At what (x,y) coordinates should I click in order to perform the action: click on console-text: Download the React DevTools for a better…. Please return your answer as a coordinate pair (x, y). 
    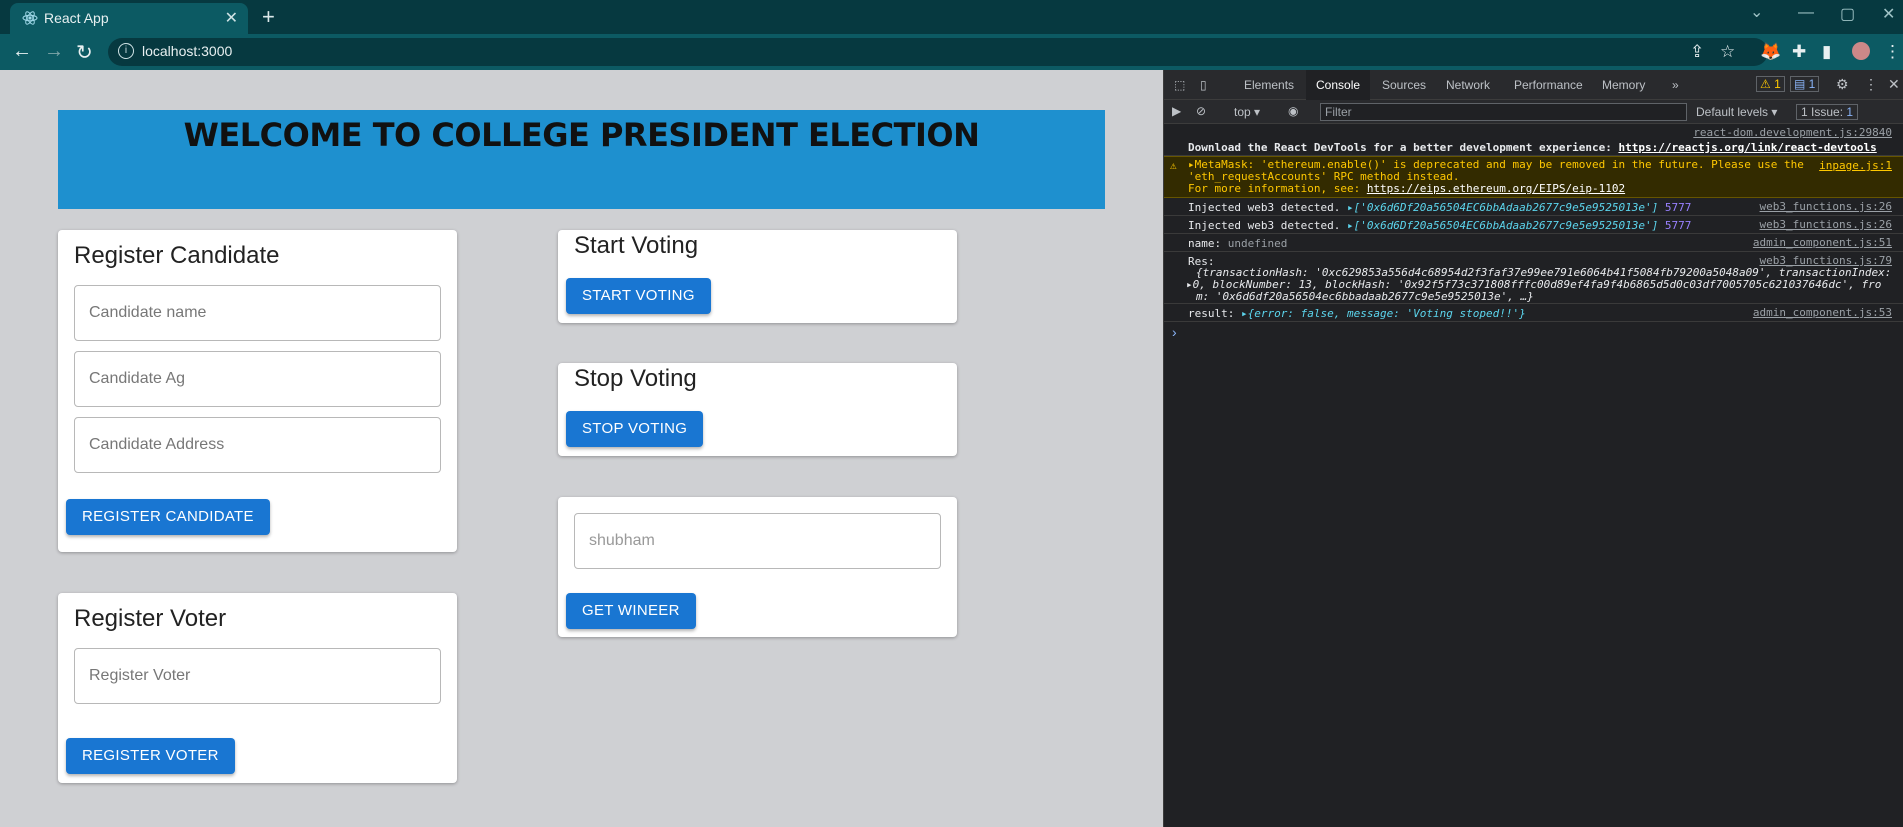
    Looking at the image, I should click on (1400, 147).